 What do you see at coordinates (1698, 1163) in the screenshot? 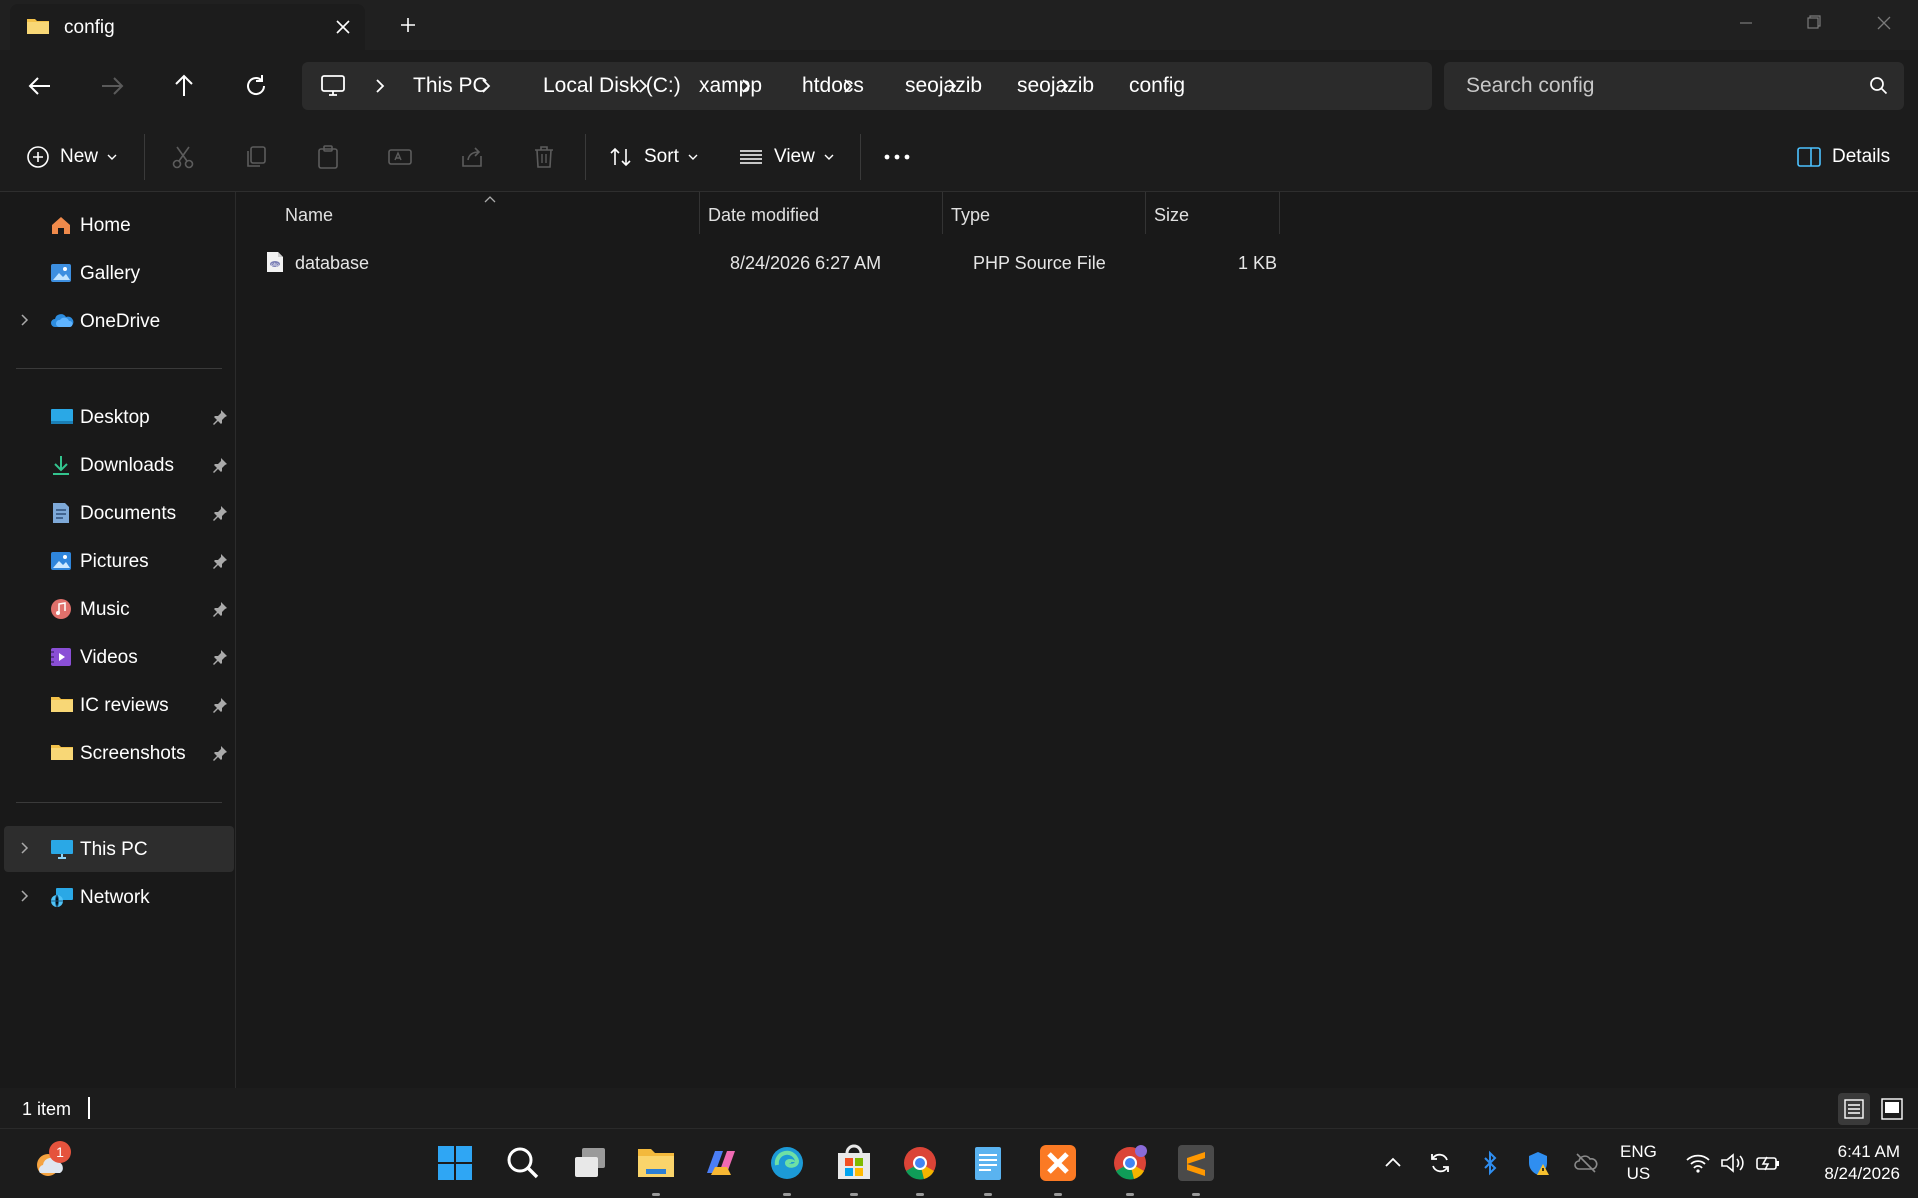
I see `wifi-icon` at bounding box center [1698, 1163].